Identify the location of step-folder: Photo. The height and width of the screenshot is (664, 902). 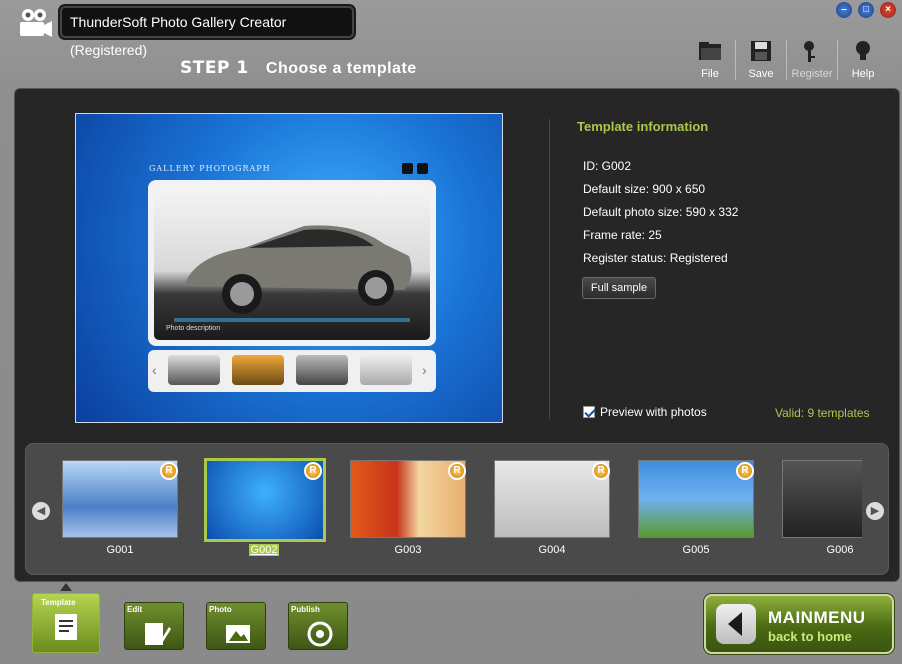
(236, 626).